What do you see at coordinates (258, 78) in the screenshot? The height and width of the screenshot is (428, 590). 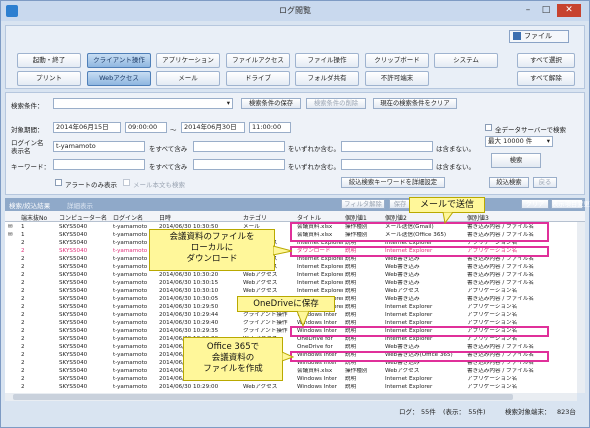 I see `btn-drive: ドライブ` at bounding box center [258, 78].